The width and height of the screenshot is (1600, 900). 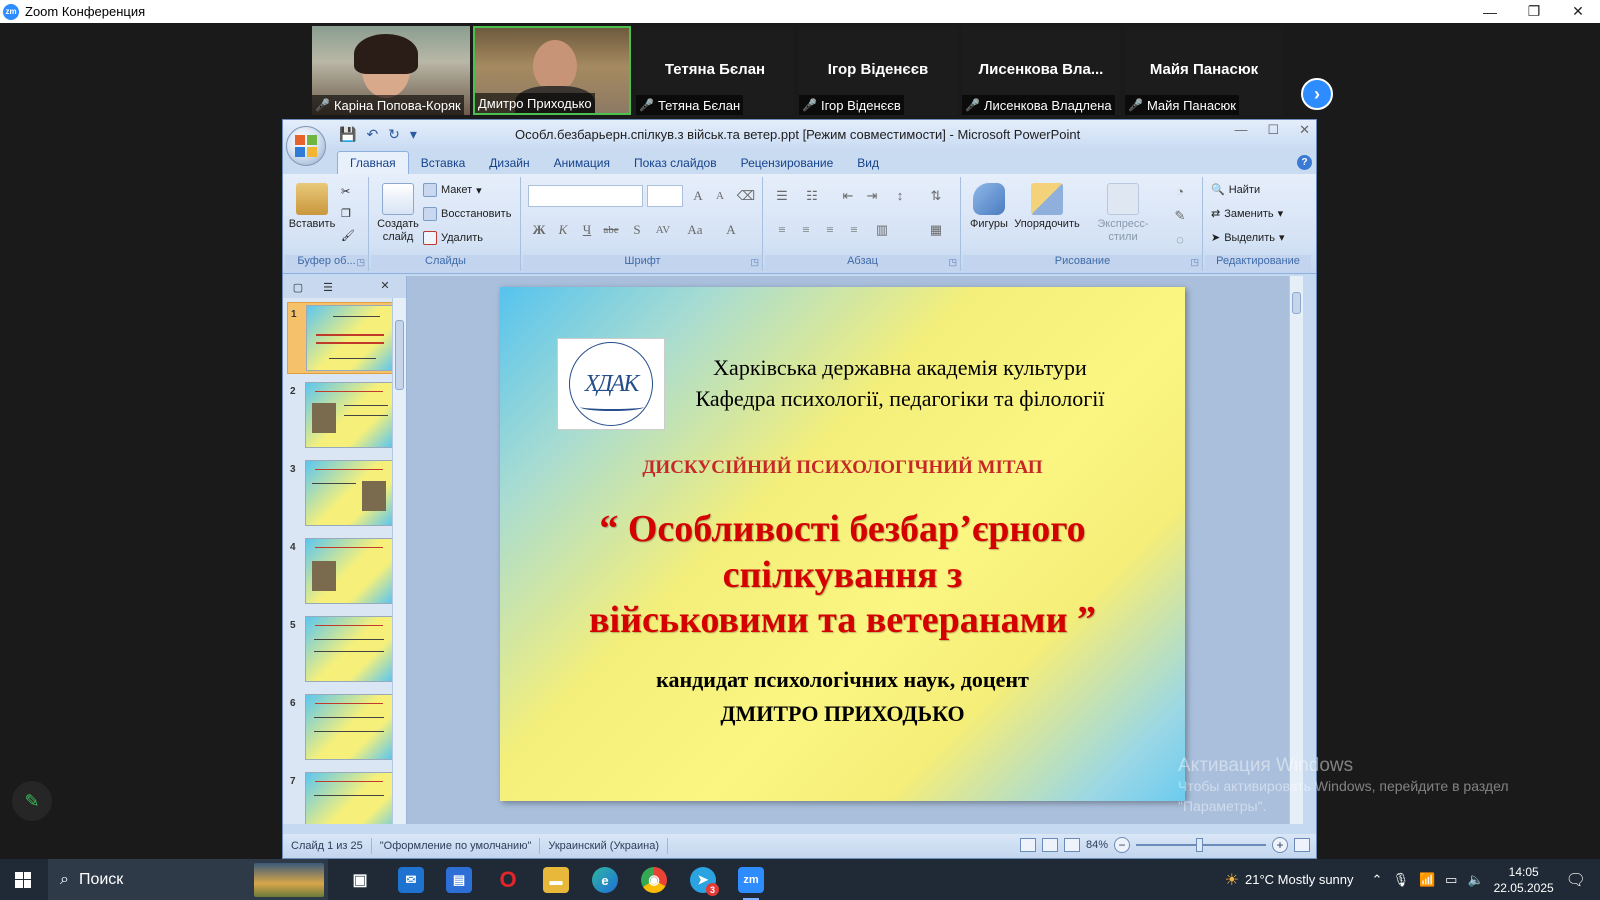 What do you see at coordinates (385, 285) in the screenshot?
I see `close-pane-icon: ✕` at bounding box center [385, 285].